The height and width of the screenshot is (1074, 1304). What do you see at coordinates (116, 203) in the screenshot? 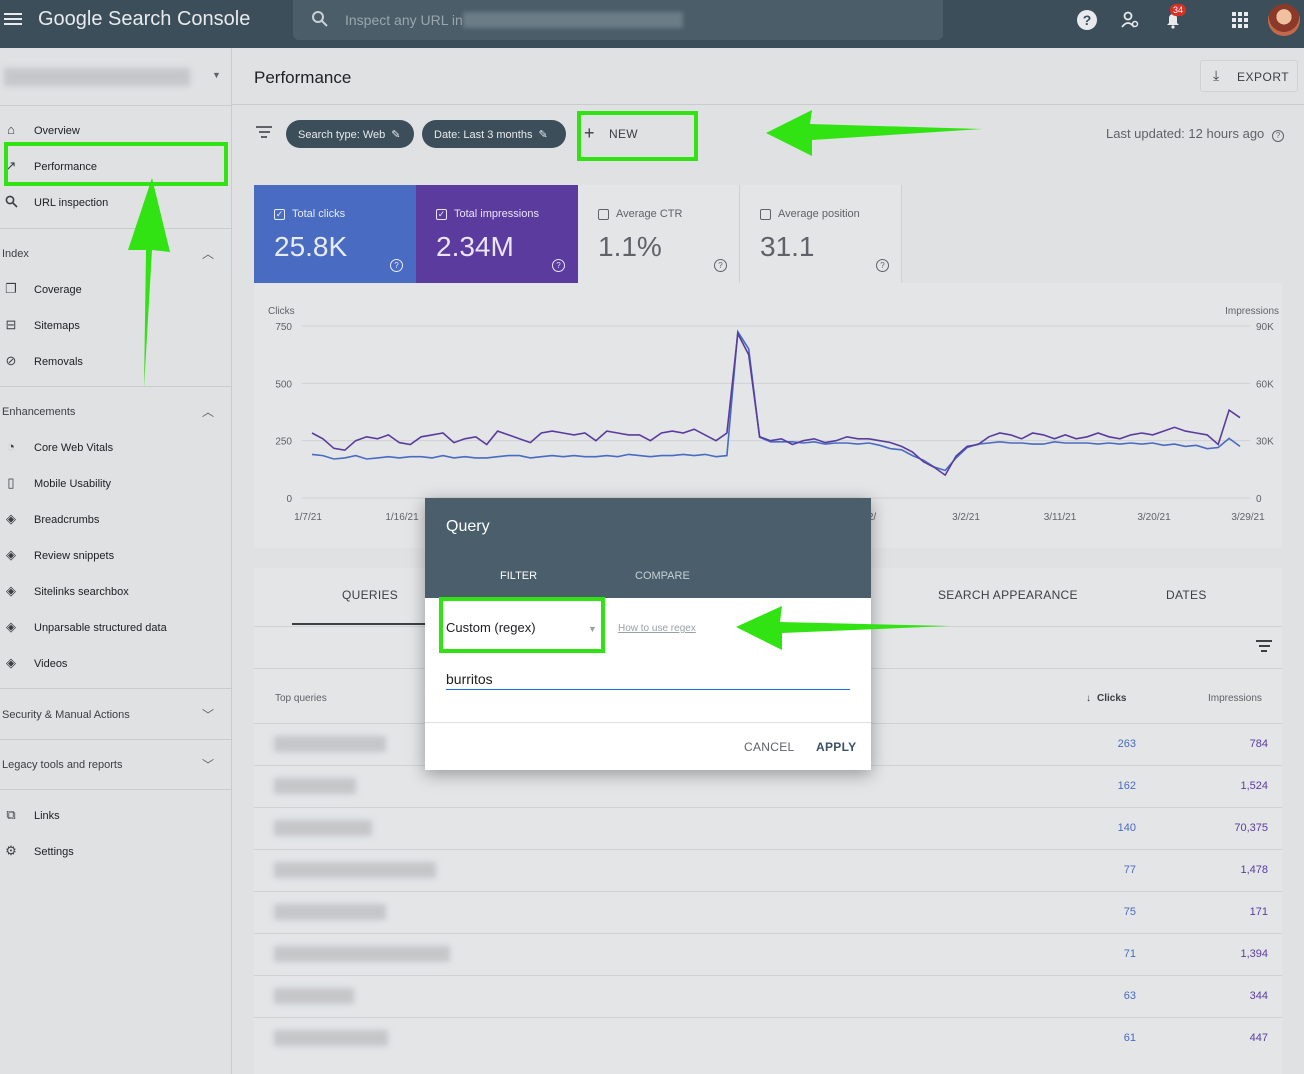
I see `sidebar-item-url-inspection: URL inspection` at bounding box center [116, 203].